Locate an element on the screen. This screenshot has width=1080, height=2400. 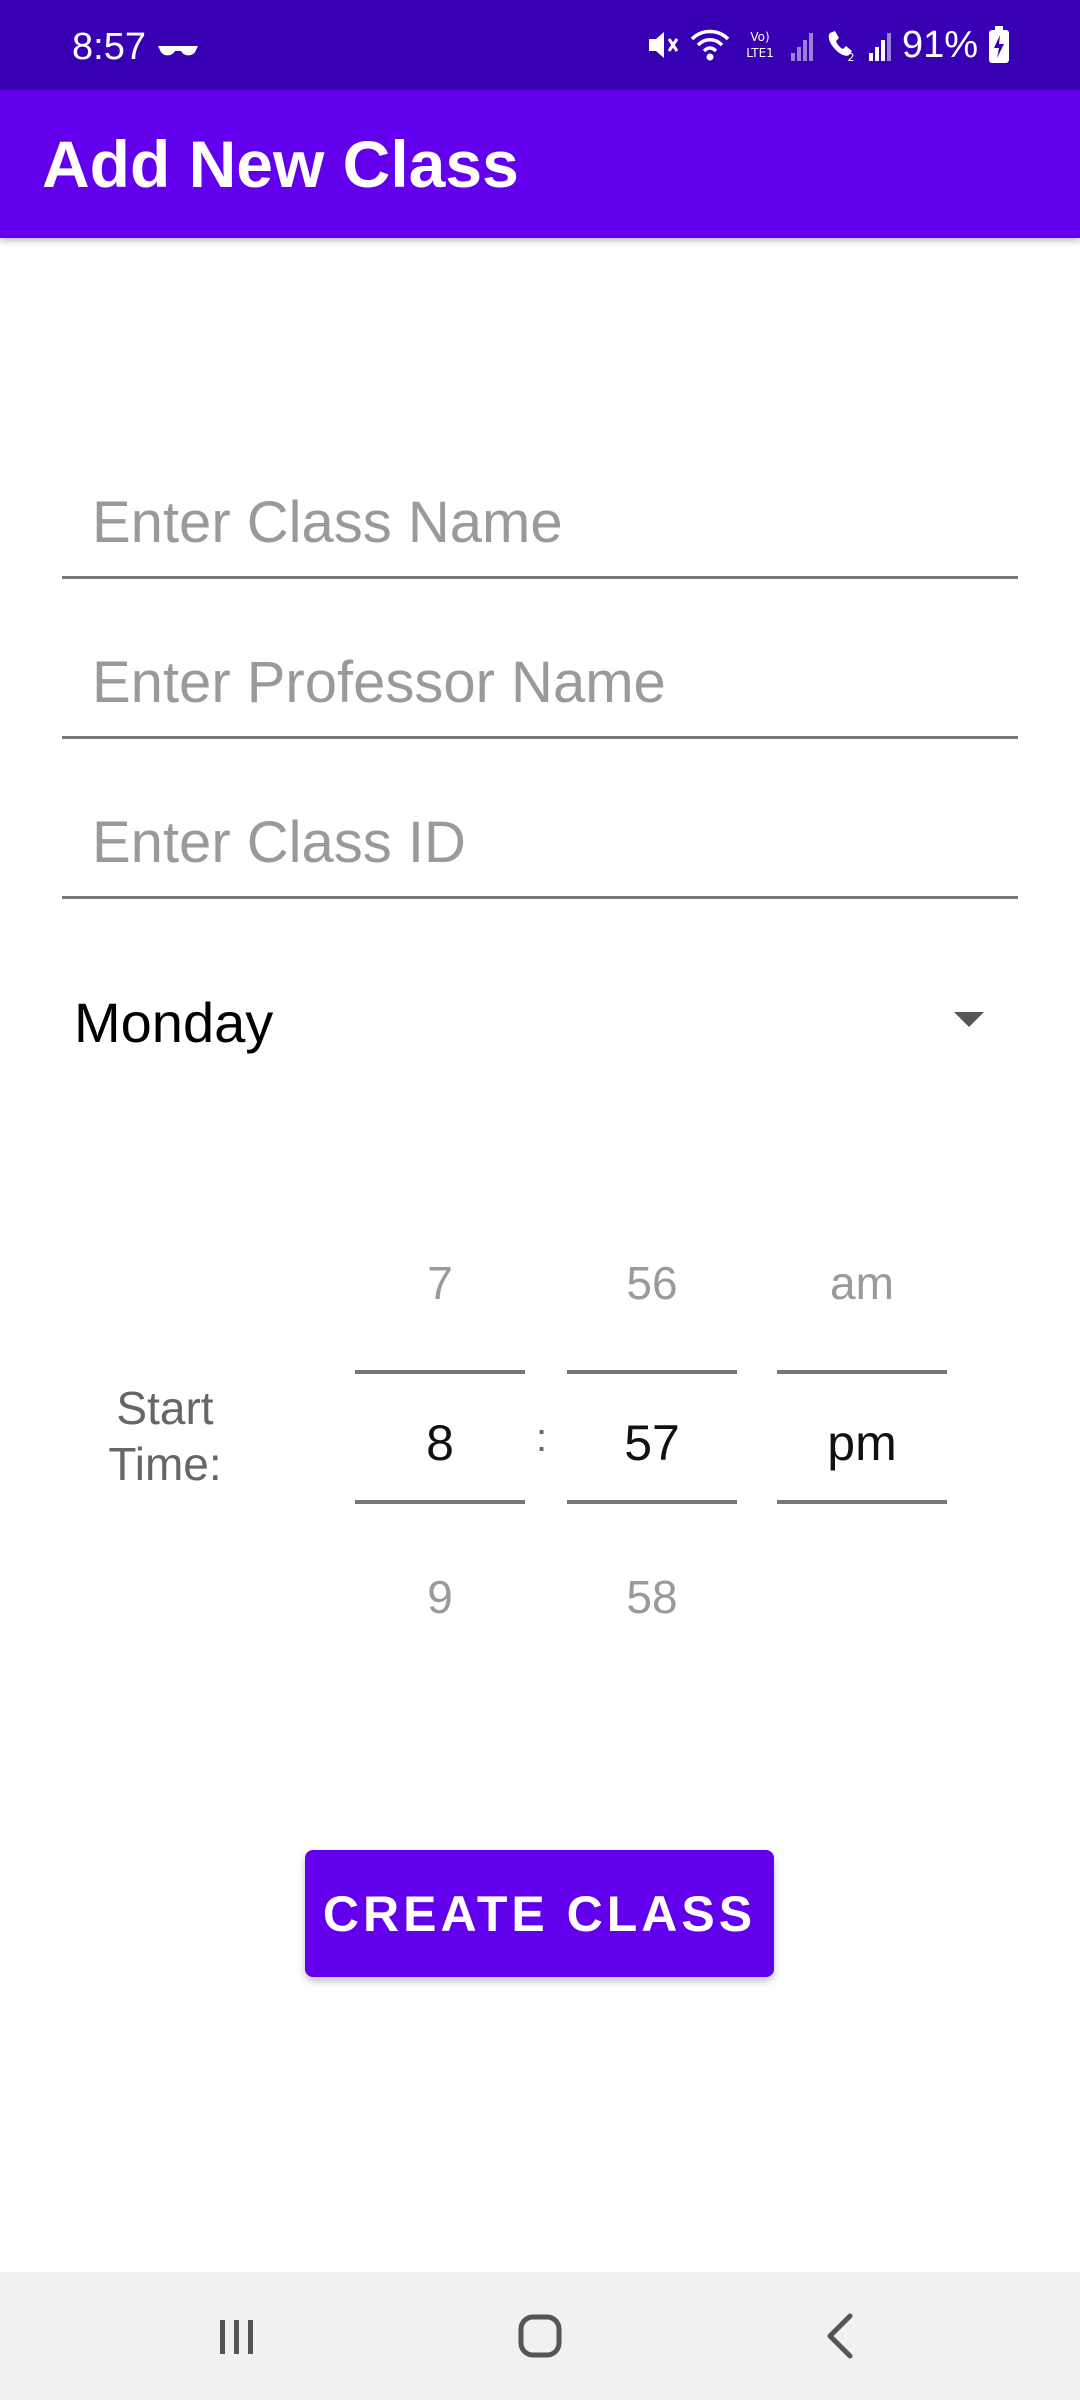
class-id-field is located at coordinates (540, 842).